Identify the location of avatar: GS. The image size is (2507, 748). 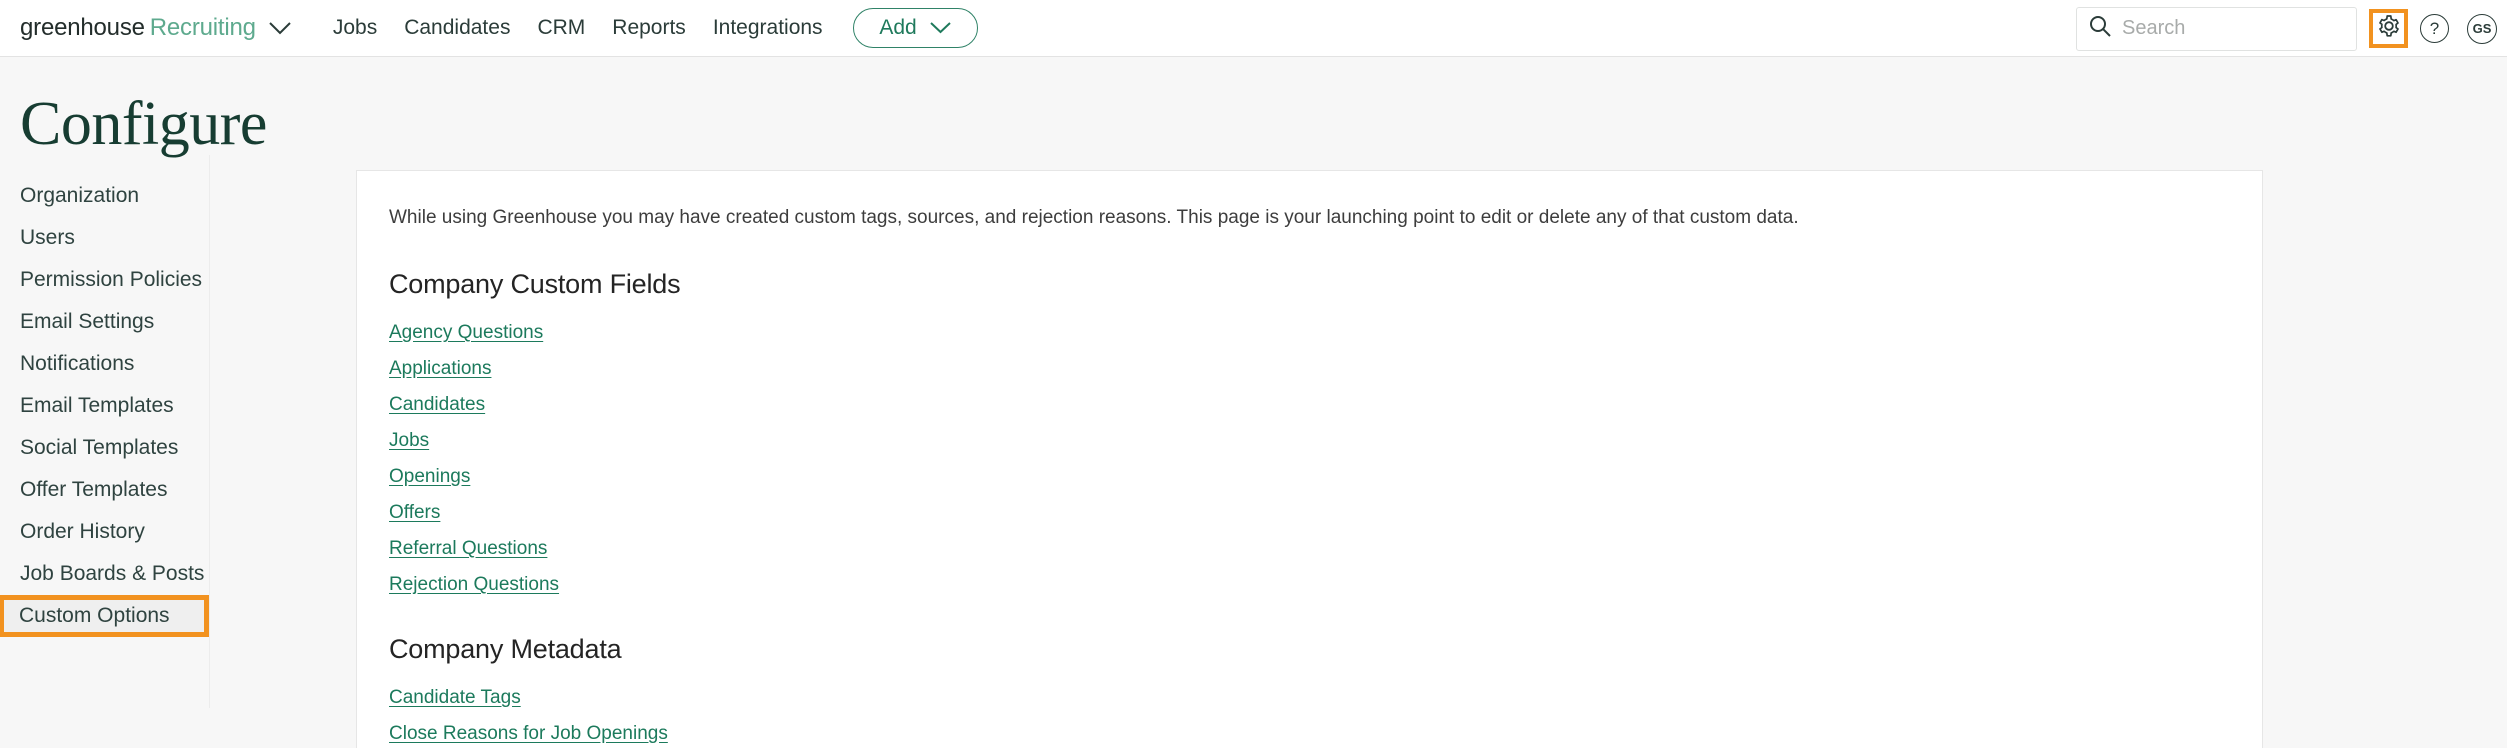
(2482, 28).